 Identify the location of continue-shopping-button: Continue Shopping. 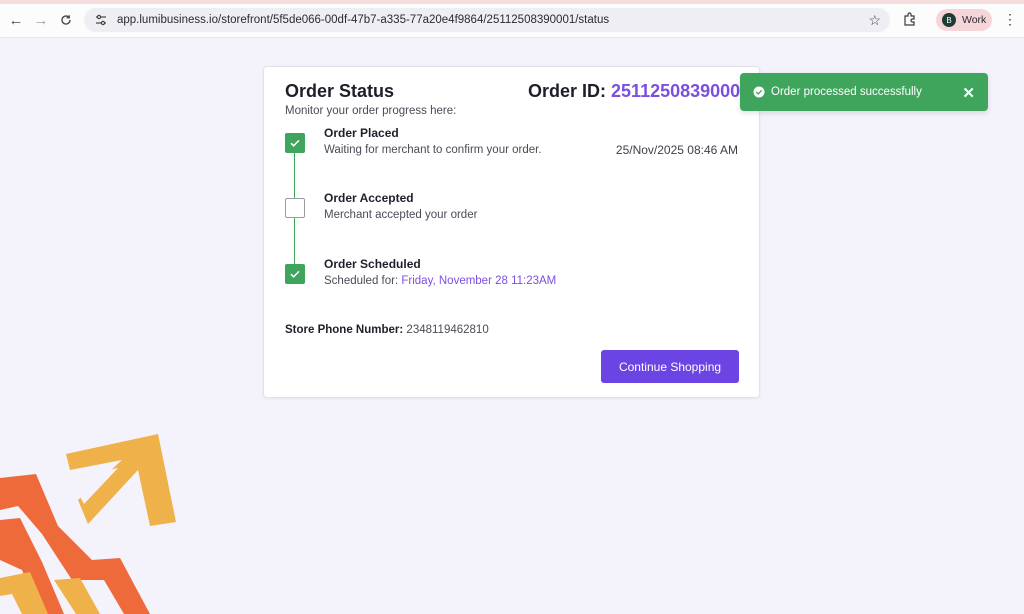
(670, 366).